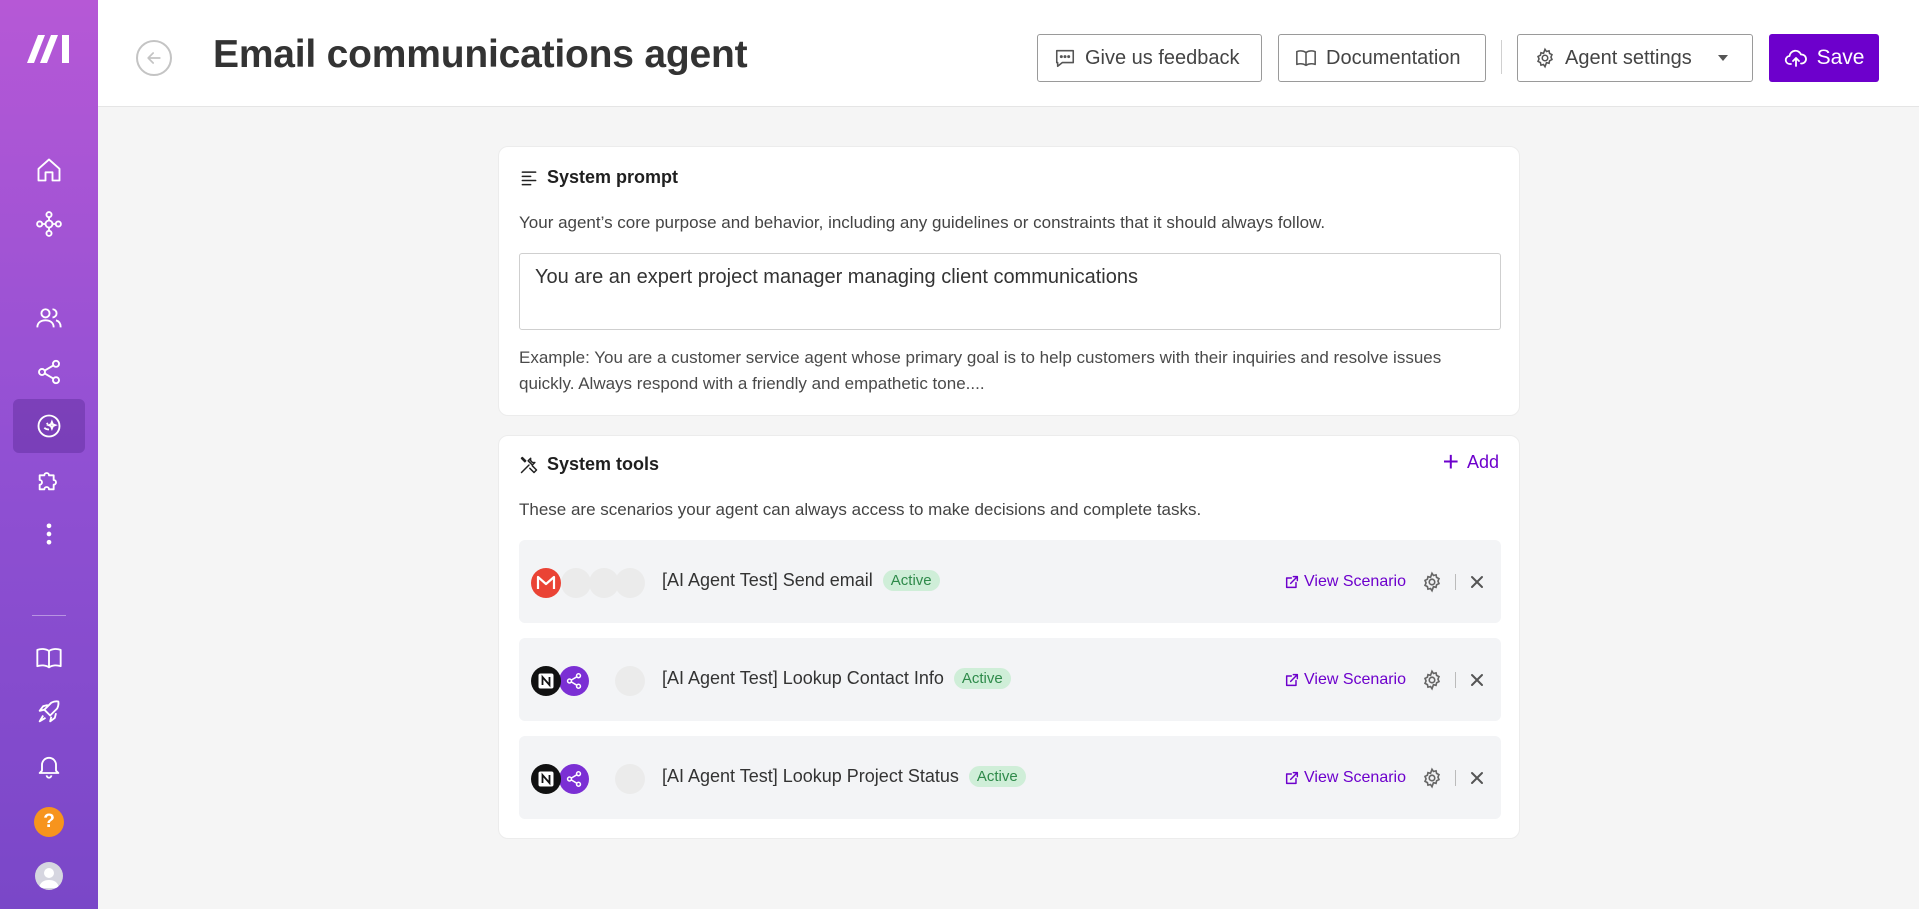 This screenshot has width=1919, height=909. Describe the element at coordinates (529, 177) in the screenshot. I see `align-left-icon` at that location.